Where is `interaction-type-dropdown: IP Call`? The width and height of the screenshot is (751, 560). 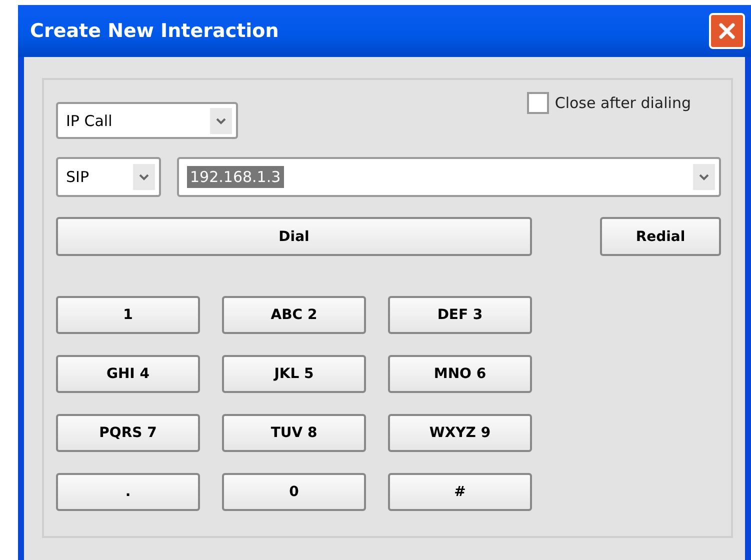
interaction-type-dropdown: IP Call is located at coordinates (147, 120).